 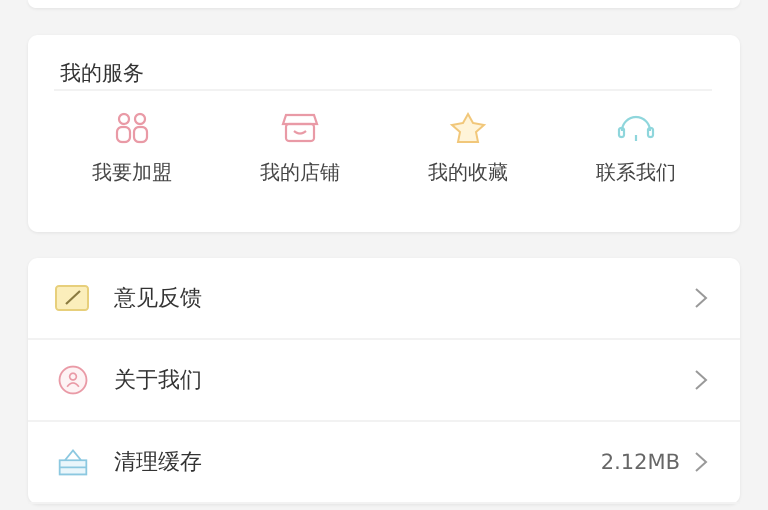 I want to click on star-icon, so click(x=468, y=128).